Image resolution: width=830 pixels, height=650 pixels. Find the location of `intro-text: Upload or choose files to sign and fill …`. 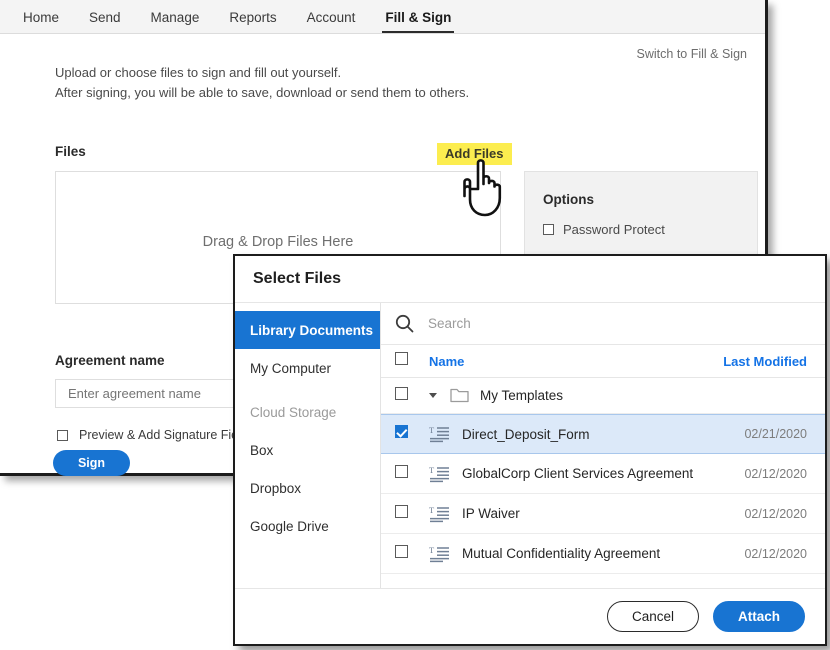

intro-text: Upload or choose files to sign and fill … is located at coordinates (262, 83).